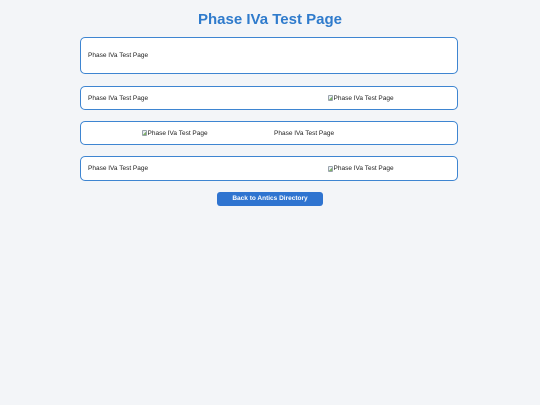  What do you see at coordinates (270, 199) in the screenshot?
I see `back-to-directory-button: Back to Antics Directory` at bounding box center [270, 199].